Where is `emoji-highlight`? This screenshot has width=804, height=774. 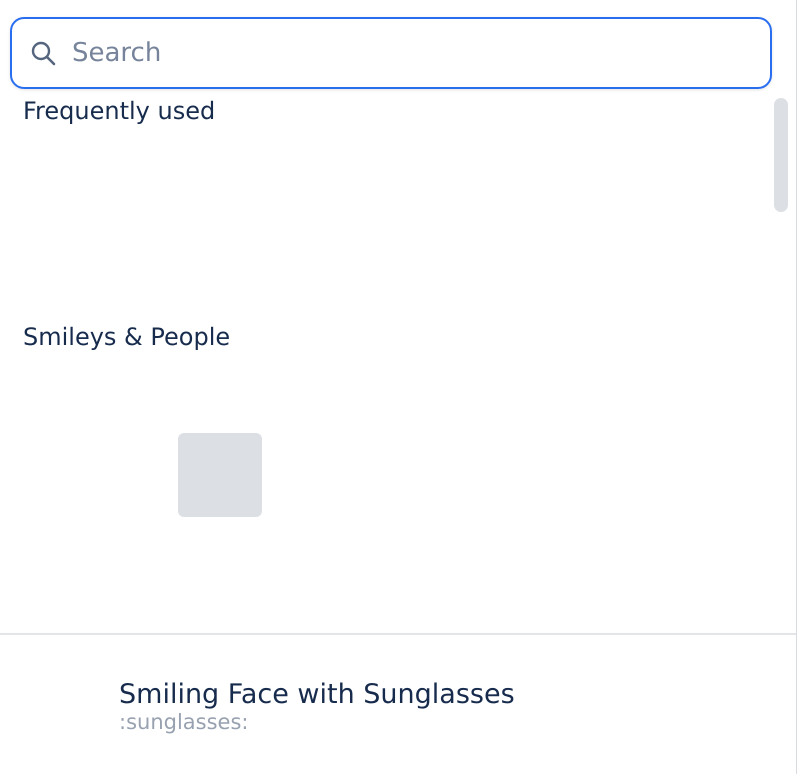
emoji-highlight is located at coordinates (220, 475).